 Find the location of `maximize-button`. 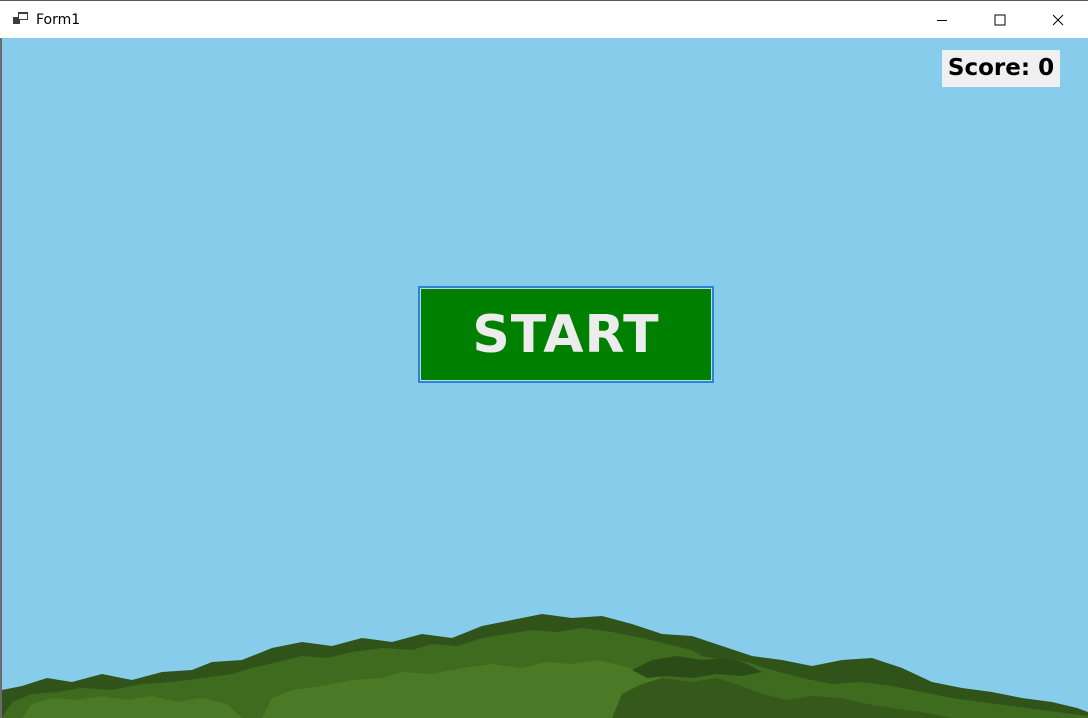

maximize-button is located at coordinates (1000, 19).